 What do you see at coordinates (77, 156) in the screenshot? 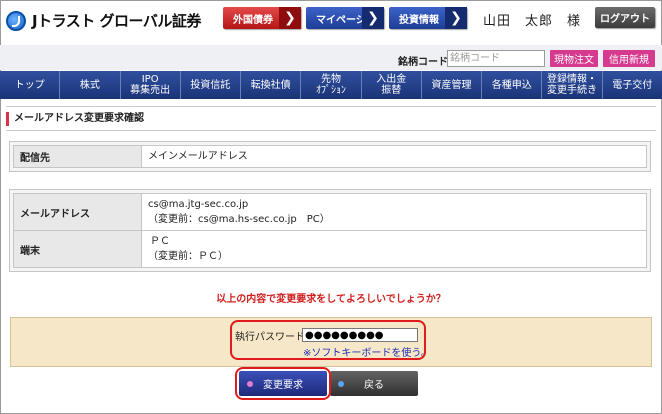
I see `delivery-label: 配信先` at bounding box center [77, 156].